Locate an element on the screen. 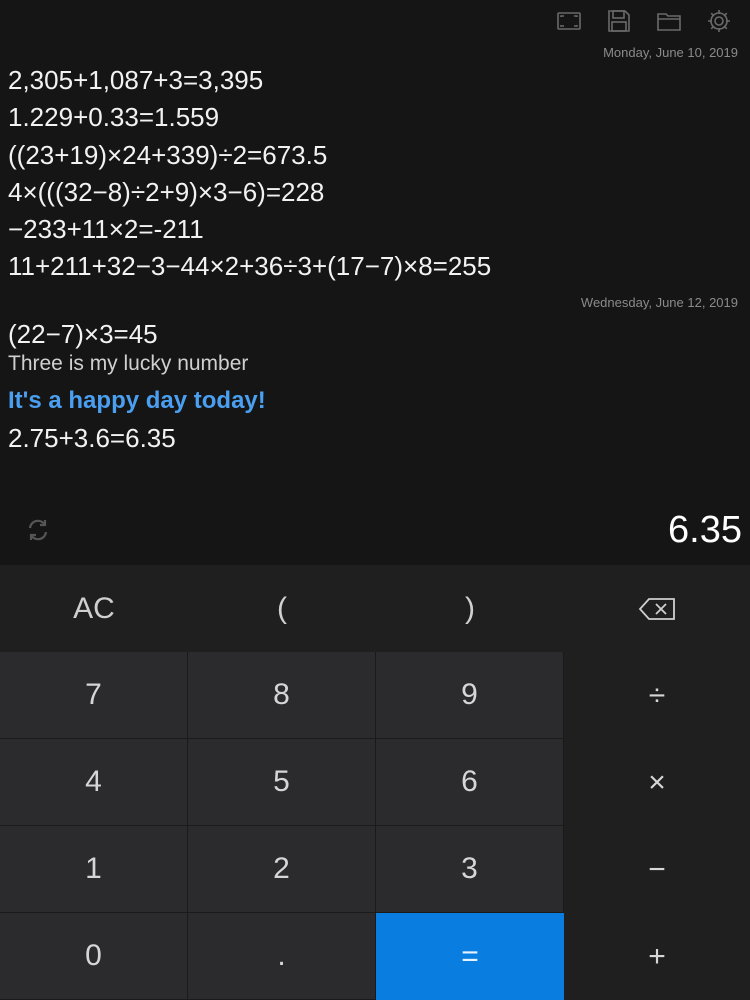  digit-0-button: 0 is located at coordinates (94, 956).